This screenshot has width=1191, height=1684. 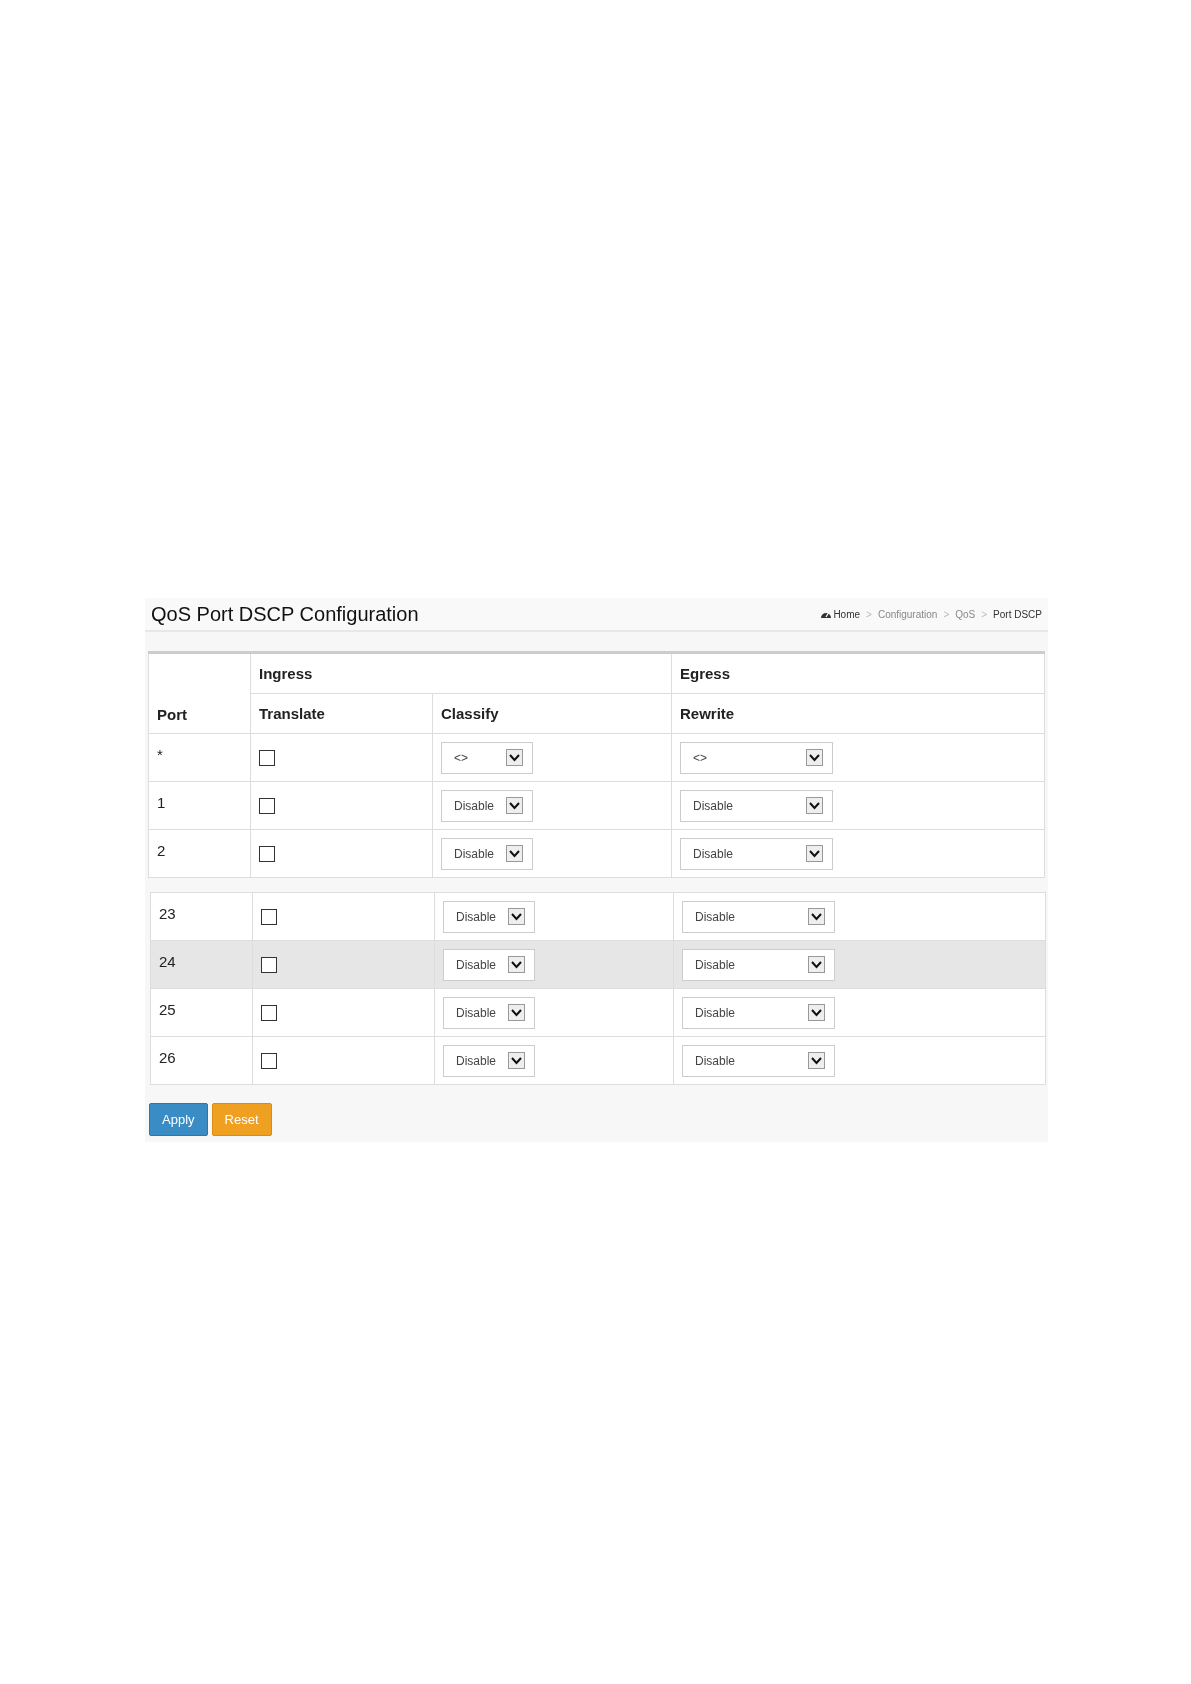 I want to click on breadcrumb-link: Configuration, so click(x=907, y=614).